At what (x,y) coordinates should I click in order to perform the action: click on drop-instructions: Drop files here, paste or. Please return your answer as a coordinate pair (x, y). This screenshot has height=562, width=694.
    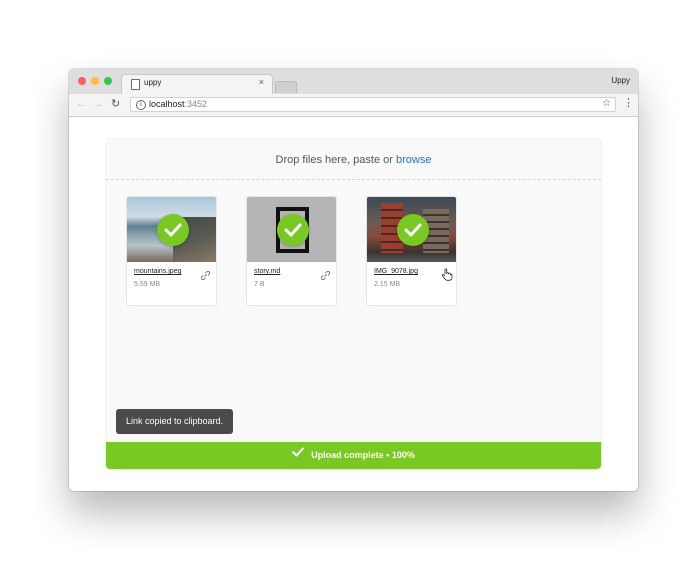
    Looking at the image, I should click on (334, 160).